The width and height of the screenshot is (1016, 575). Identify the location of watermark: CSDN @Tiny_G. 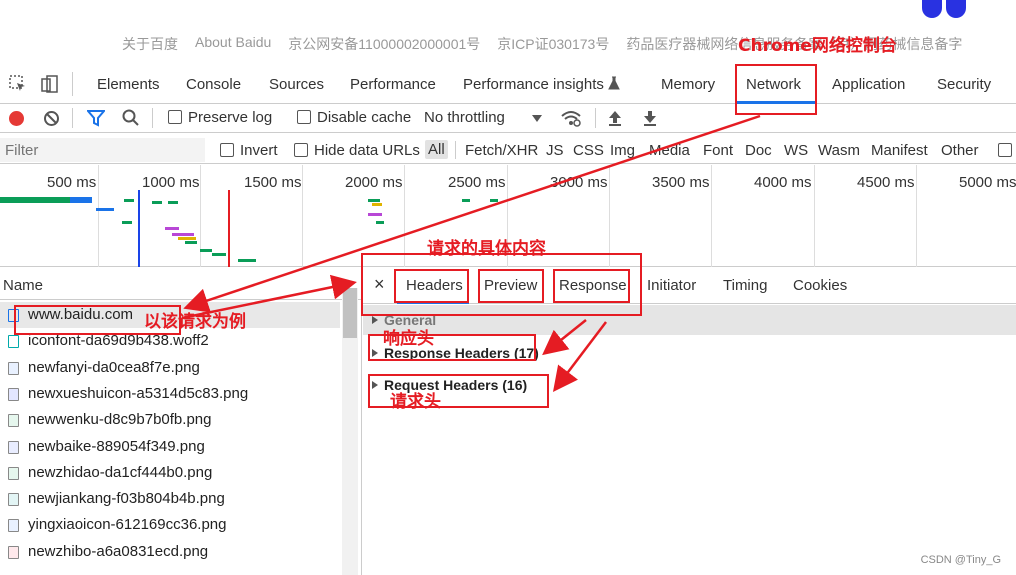
(960, 560).